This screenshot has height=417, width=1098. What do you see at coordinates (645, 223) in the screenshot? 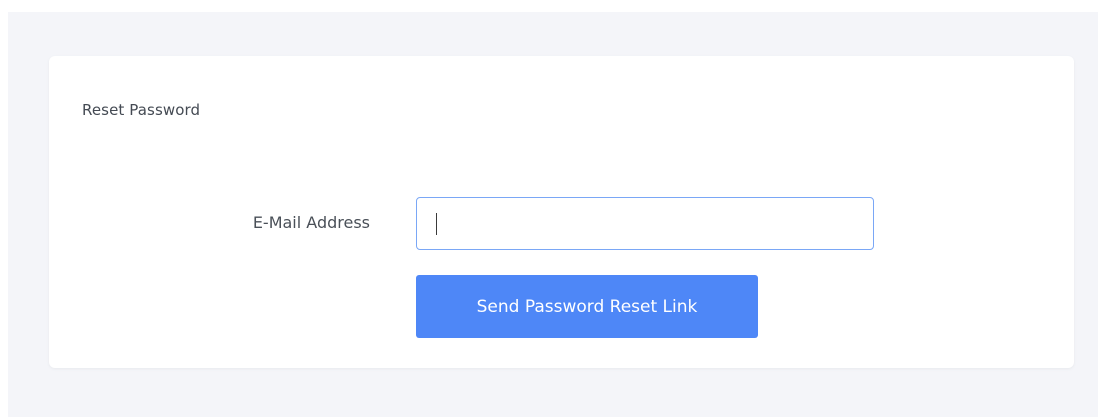
I see `email-field` at bounding box center [645, 223].